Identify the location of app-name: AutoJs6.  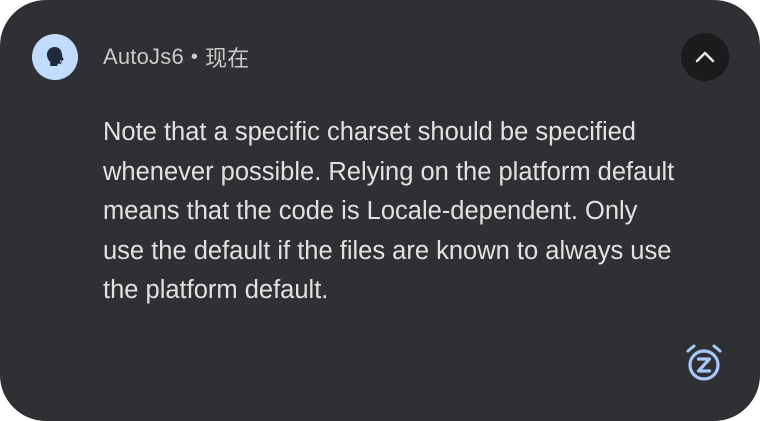
(143, 56).